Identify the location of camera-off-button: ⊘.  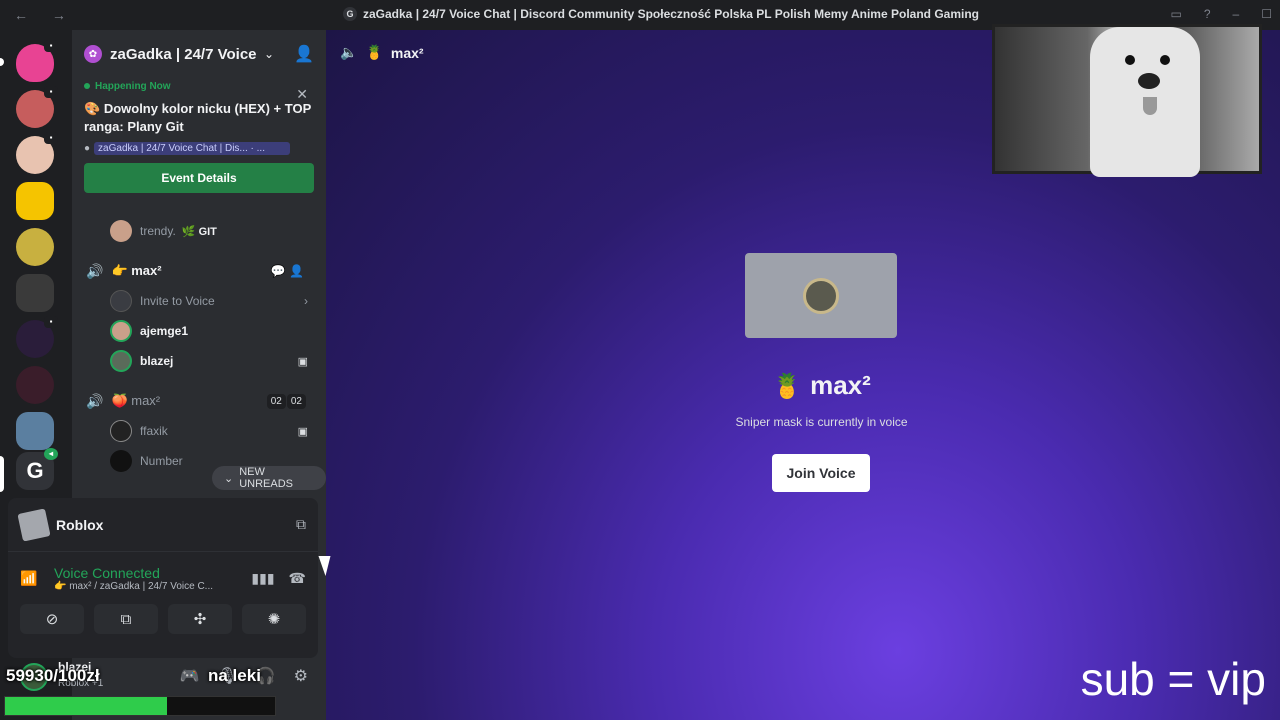
(52, 619).